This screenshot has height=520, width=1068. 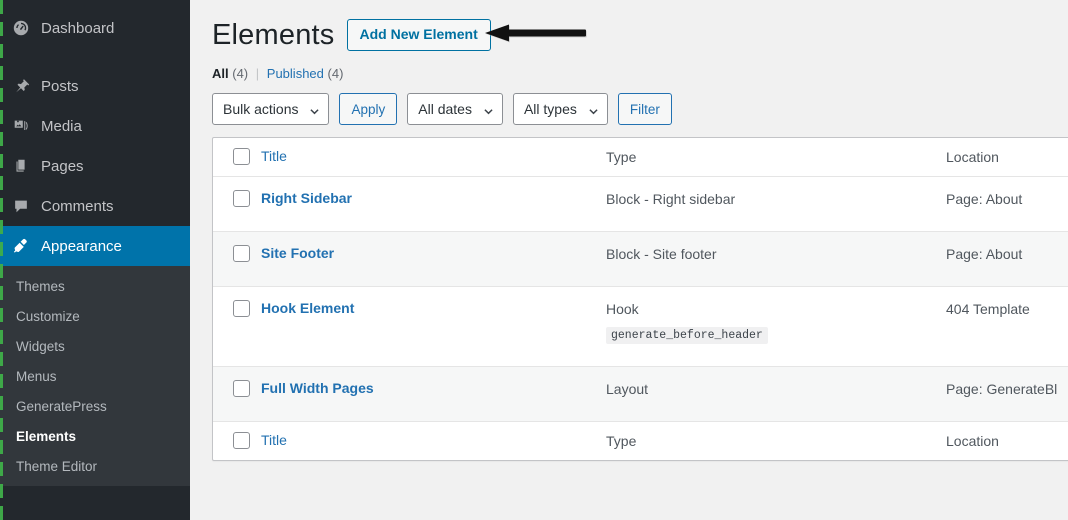 What do you see at coordinates (627, 389) in the screenshot?
I see `row-type-text: Layout` at bounding box center [627, 389].